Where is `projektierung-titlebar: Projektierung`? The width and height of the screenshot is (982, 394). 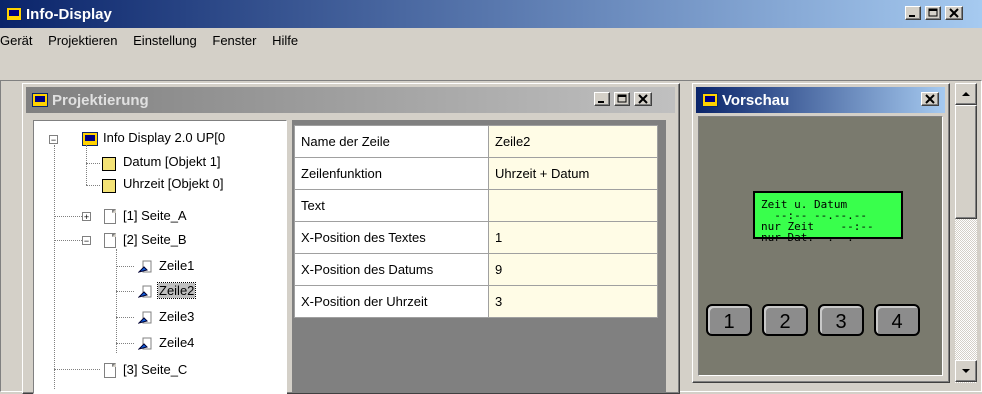
projektierung-titlebar: Projektierung is located at coordinates (350, 100).